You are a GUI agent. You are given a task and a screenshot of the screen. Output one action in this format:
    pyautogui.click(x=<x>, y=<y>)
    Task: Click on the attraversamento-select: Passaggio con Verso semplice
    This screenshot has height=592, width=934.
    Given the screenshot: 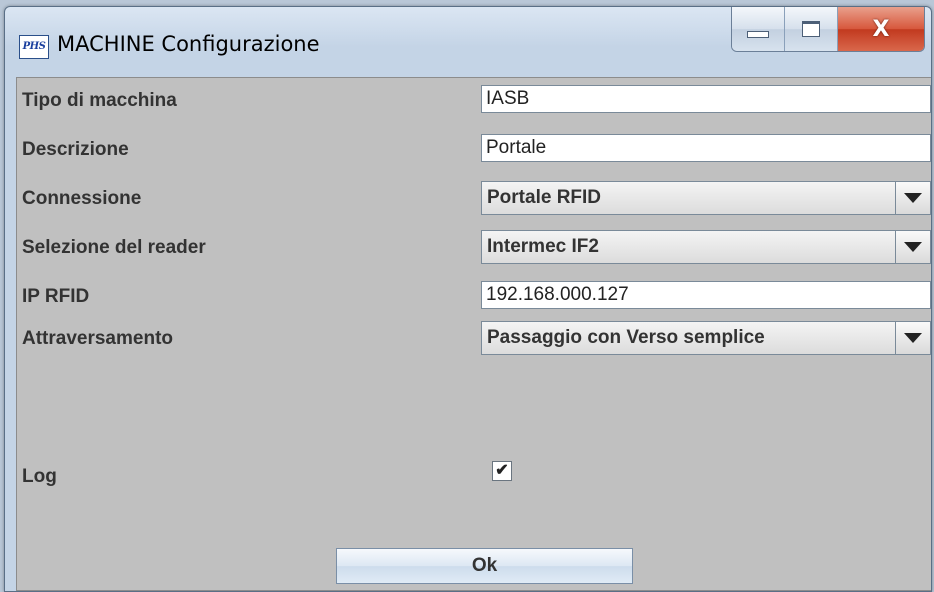 What is the action you would take?
    pyautogui.click(x=706, y=338)
    